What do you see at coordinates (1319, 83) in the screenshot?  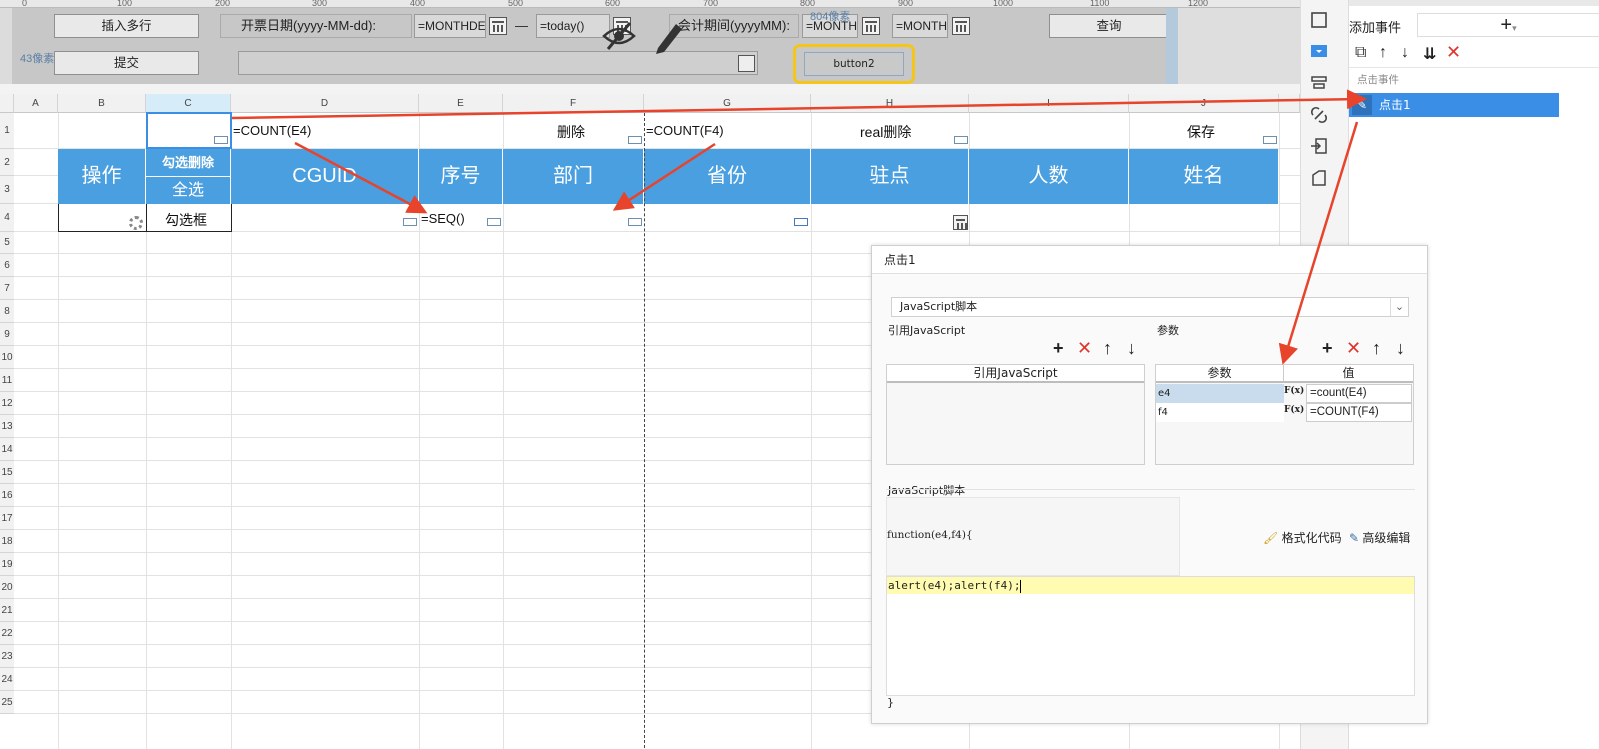 I see `style-icon` at bounding box center [1319, 83].